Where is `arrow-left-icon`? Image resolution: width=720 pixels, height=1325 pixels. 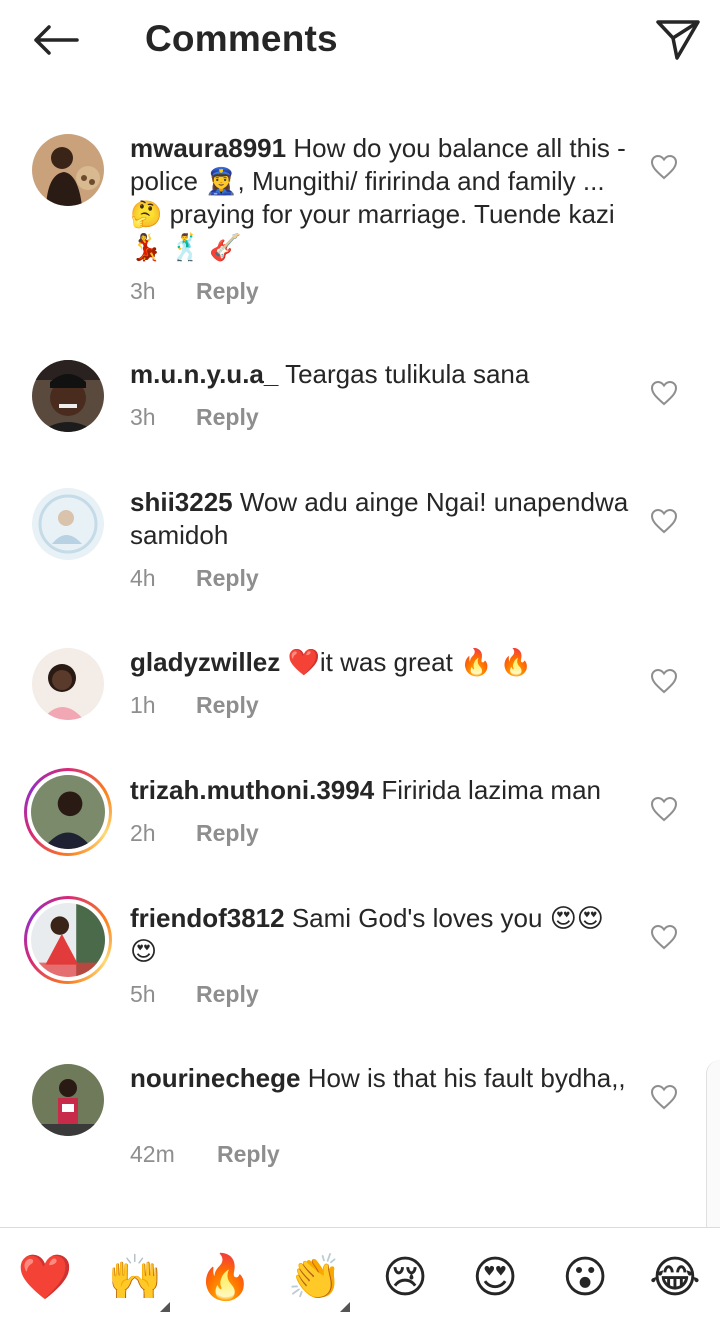 arrow-left-icon is located at coordinates (56, 40).